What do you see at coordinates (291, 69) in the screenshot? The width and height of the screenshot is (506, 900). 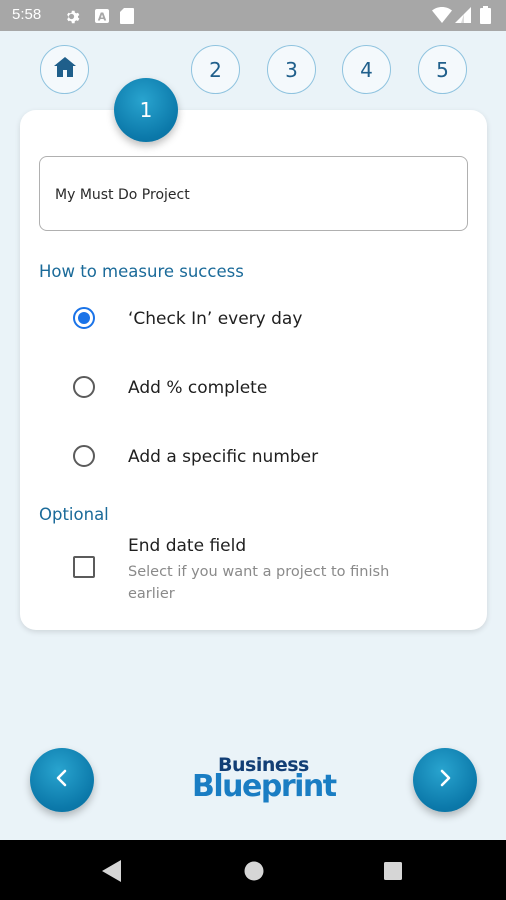 I see `step-3-button: 3` at bounding box center [291, 69].